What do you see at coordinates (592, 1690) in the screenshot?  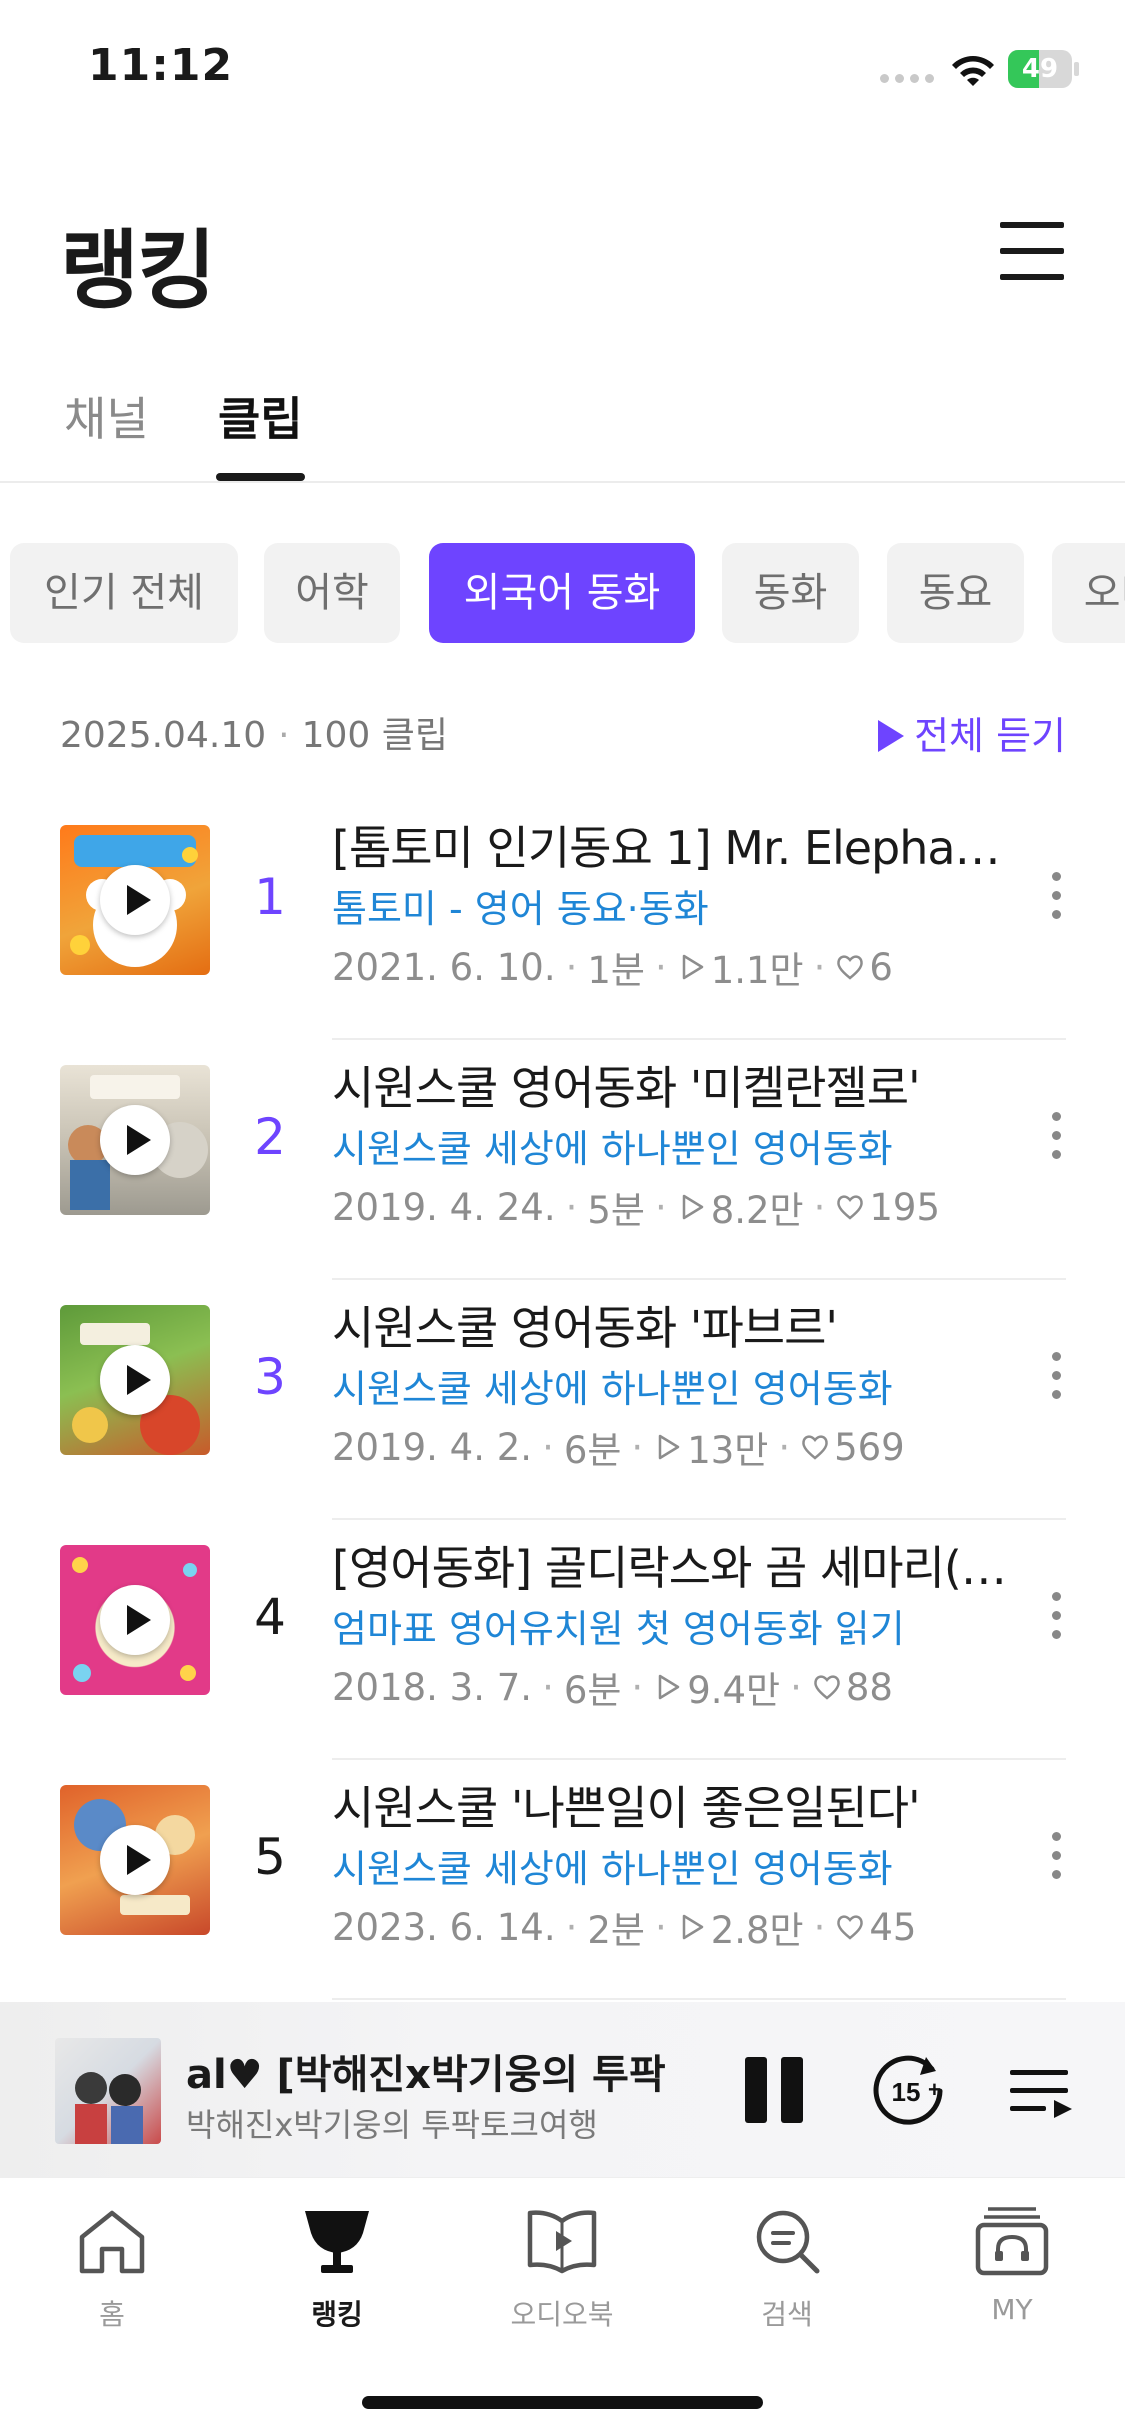 I see `clip-duration: 6분` at bounding box center [592, 1690].